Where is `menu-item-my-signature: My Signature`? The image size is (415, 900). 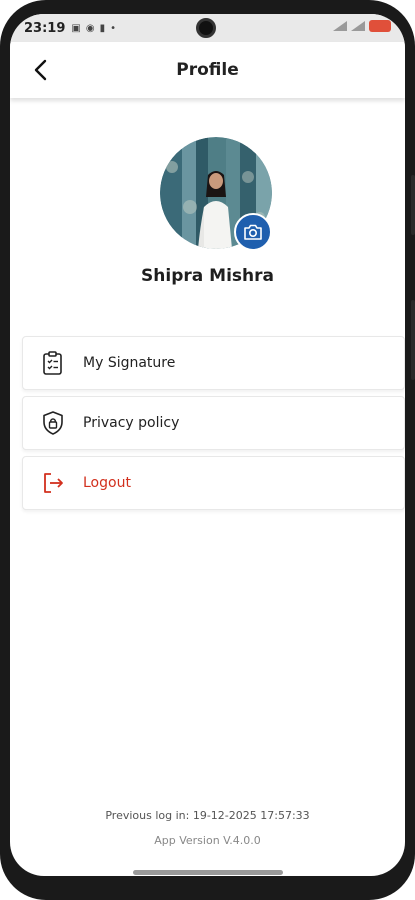
menu-item-my-signature: My Signature is located at coordinates (213, 363).